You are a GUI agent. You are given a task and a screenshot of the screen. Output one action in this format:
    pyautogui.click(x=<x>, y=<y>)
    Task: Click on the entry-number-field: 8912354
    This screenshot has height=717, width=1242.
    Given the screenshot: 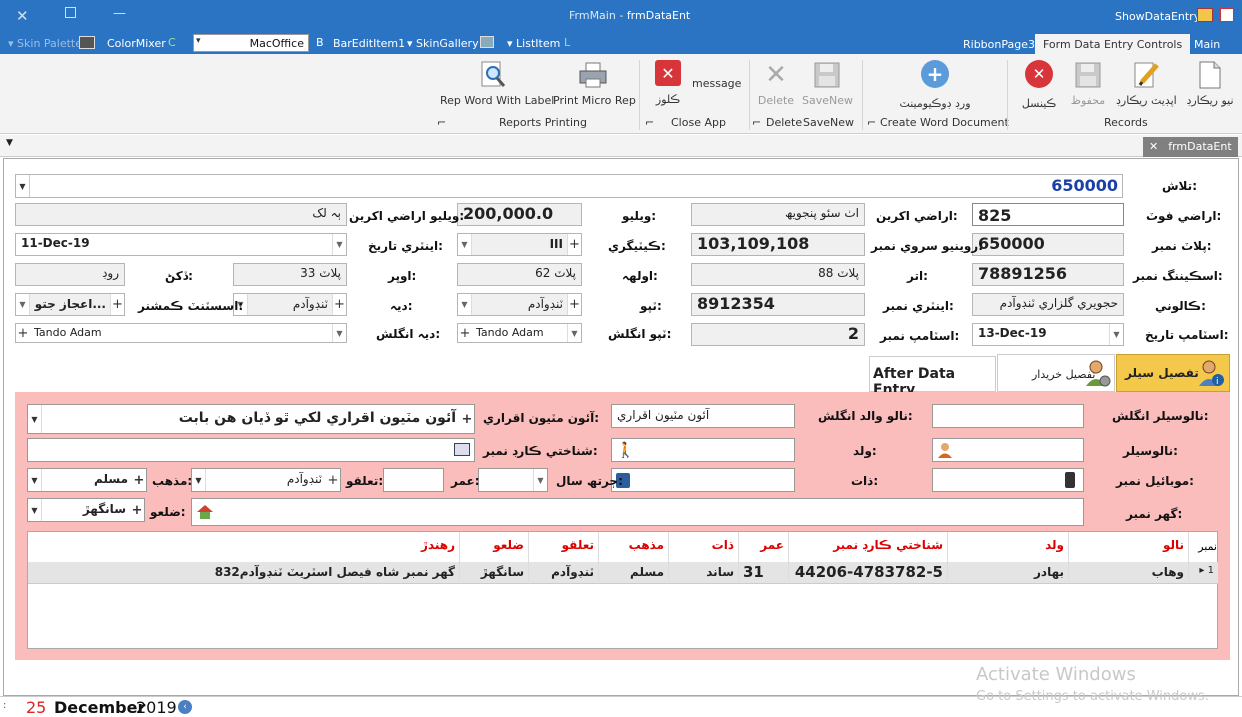 What is the action you would take?
    pyautogui.click(x=778, y=304)
    